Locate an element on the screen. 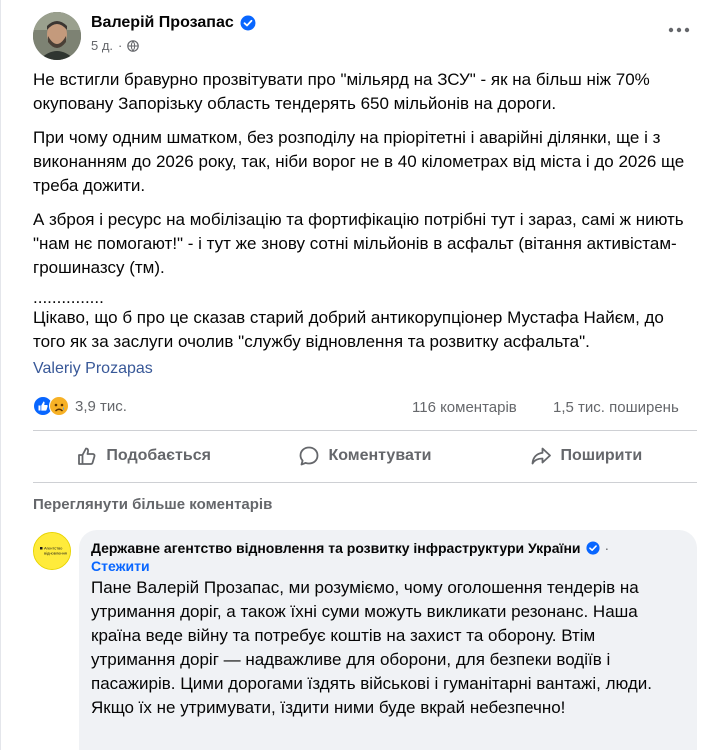 This screenshot has width=706, height=750. comment-bubble-icon is located at coordinates (309, 456).